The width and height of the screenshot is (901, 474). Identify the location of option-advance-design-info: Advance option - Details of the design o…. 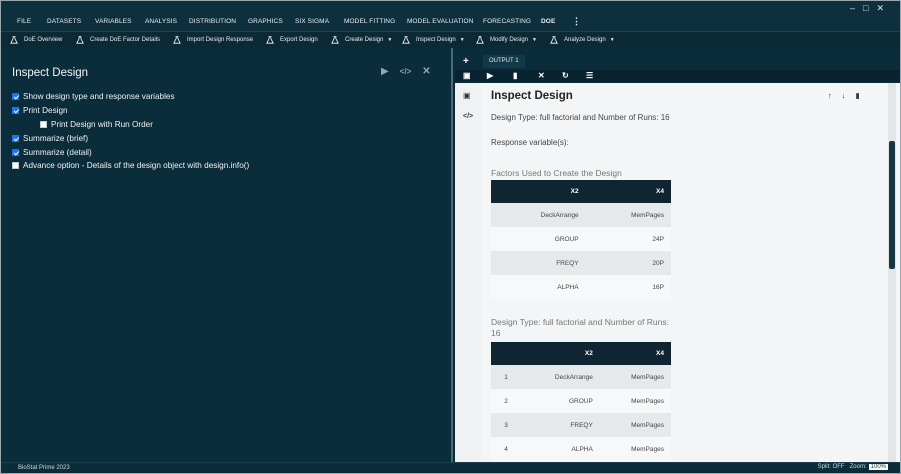
(130, 165).